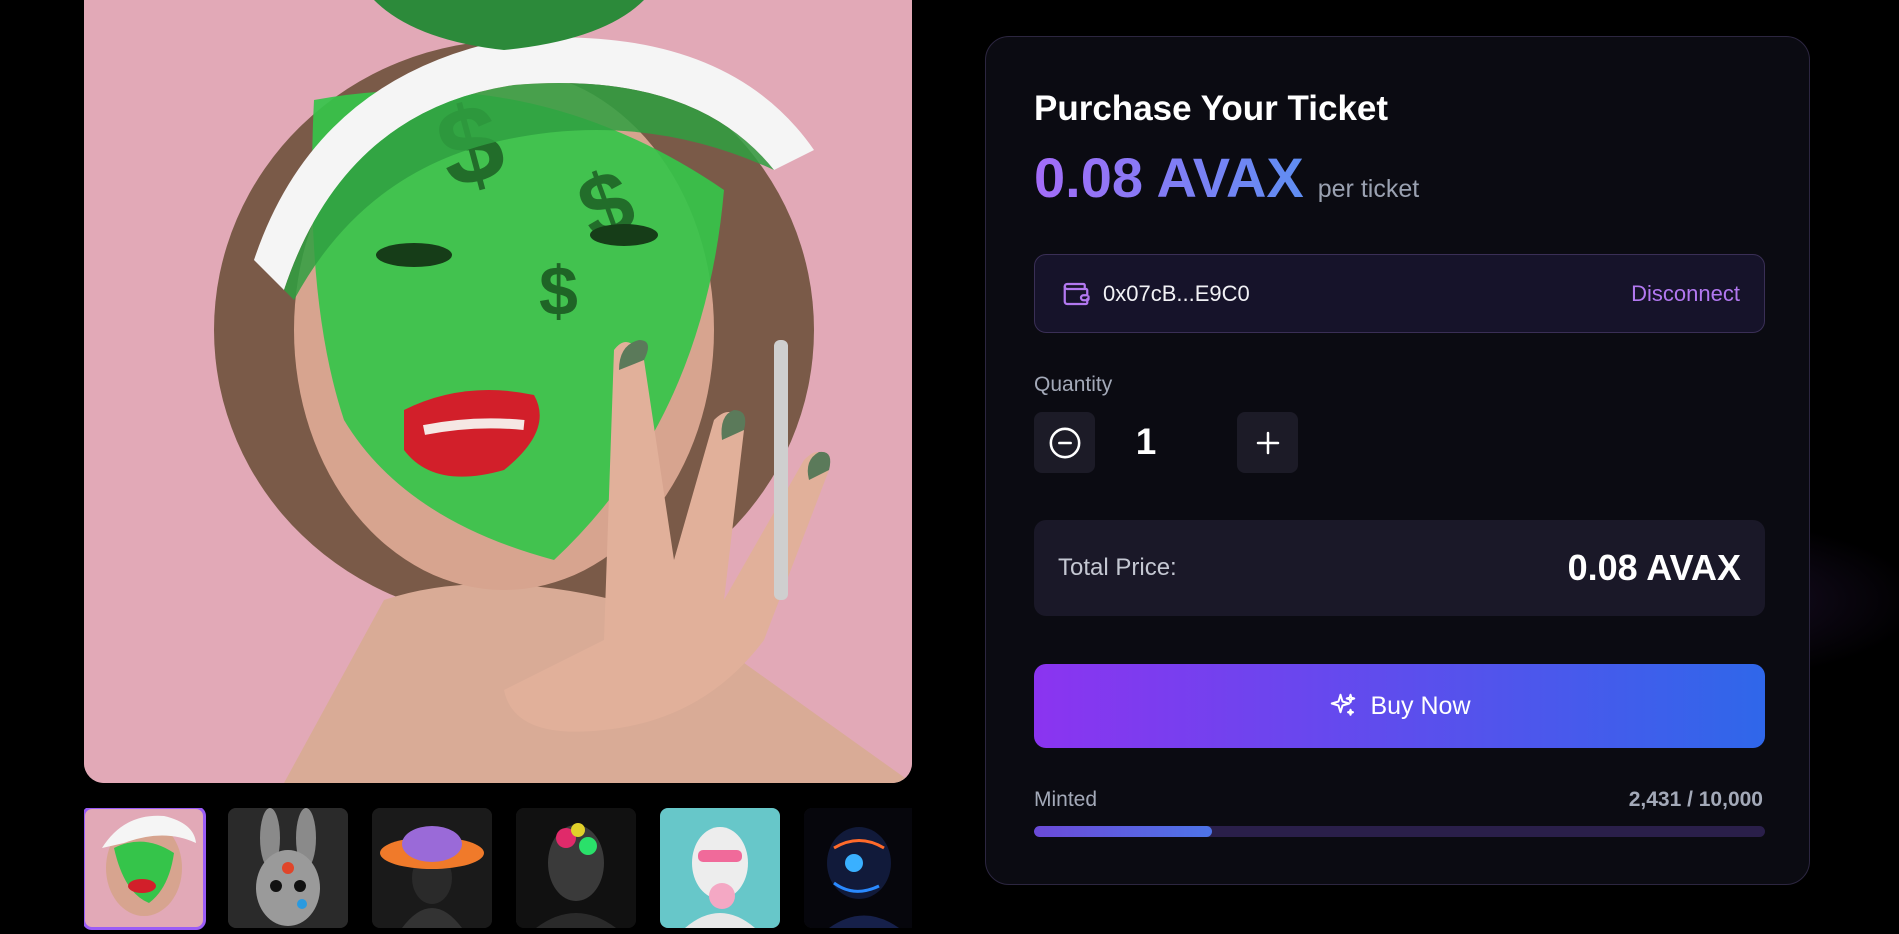 This screenshot has width=1899, height=934. What do you see at coordinates (1146, 441) in the screenshot?
I see `quantity-value: 1` at bounding box center [1146, 441].